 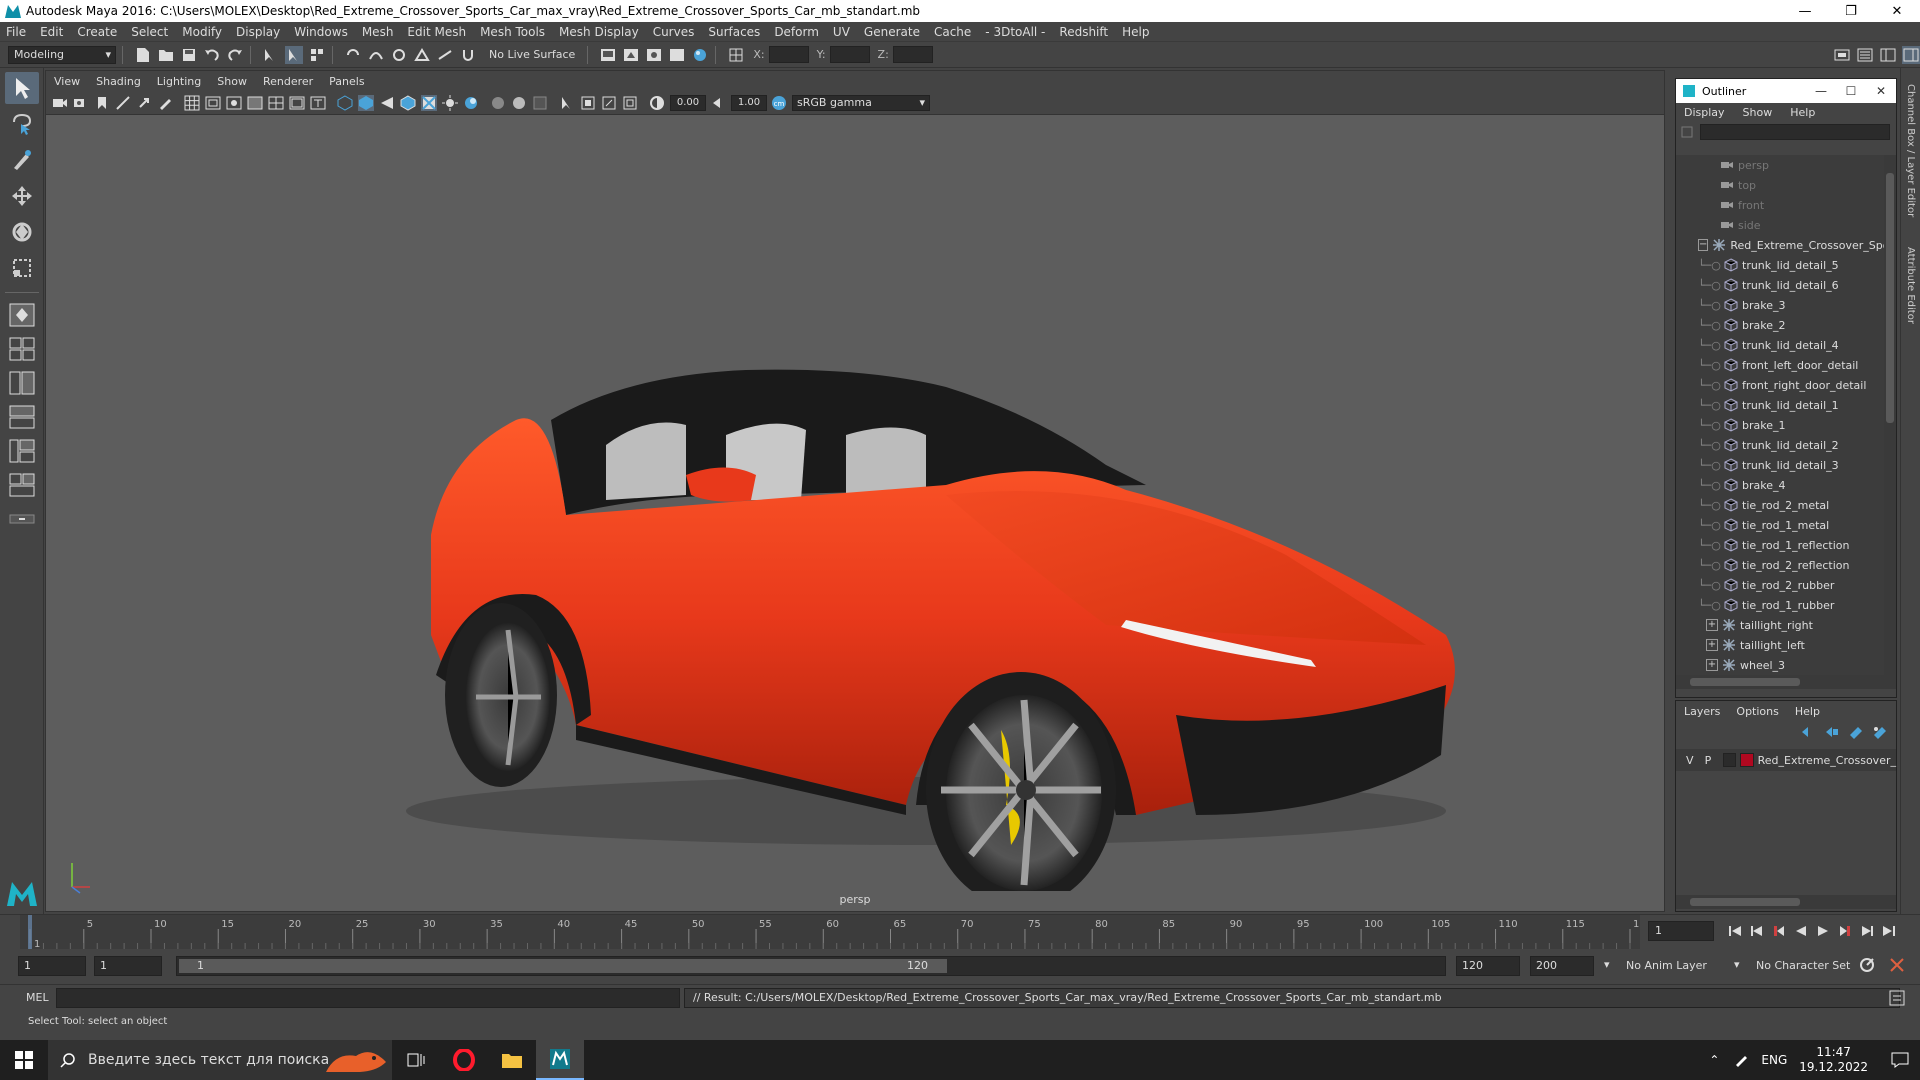 What do you see at coordinates (734, 32) in the screenshot?
I see `menu-surfaces: Surfaces` at bounding box center [734, 32].